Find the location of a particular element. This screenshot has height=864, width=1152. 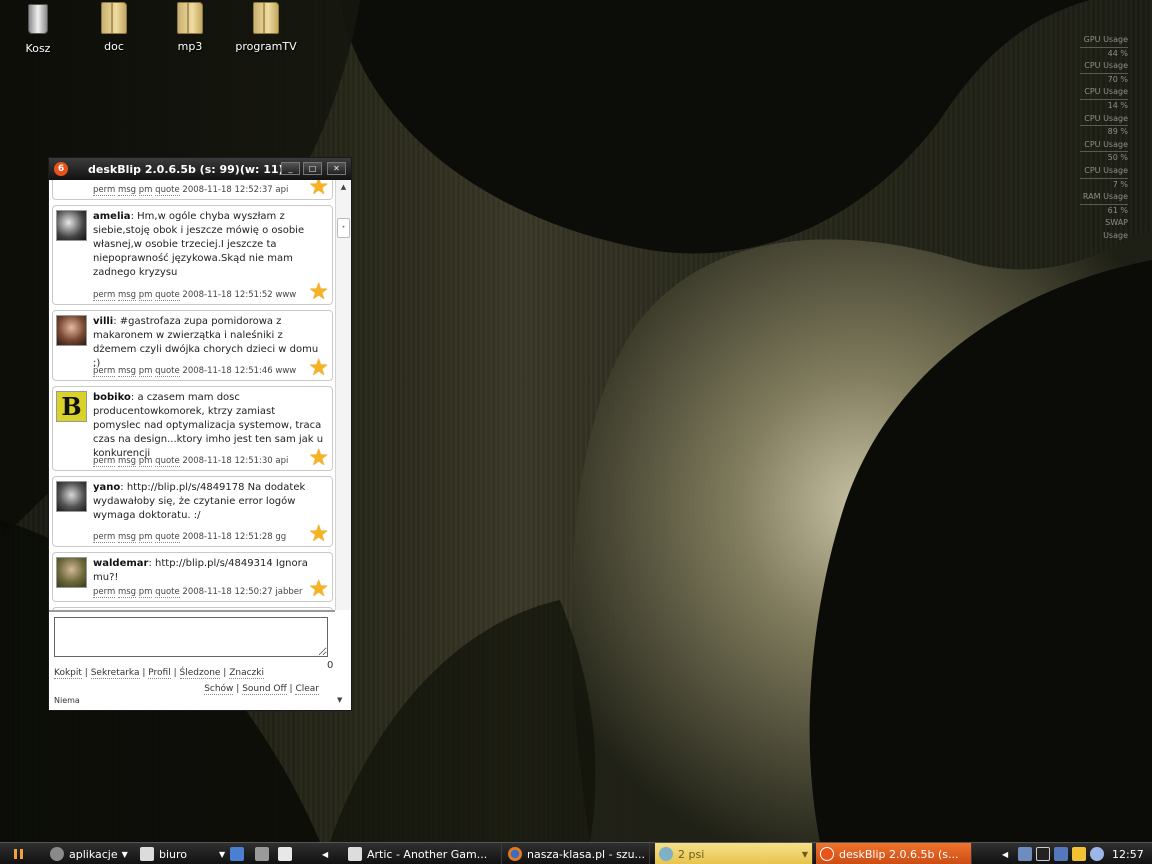

monitor-value: 89 % is located at coordinates (1104, 132).